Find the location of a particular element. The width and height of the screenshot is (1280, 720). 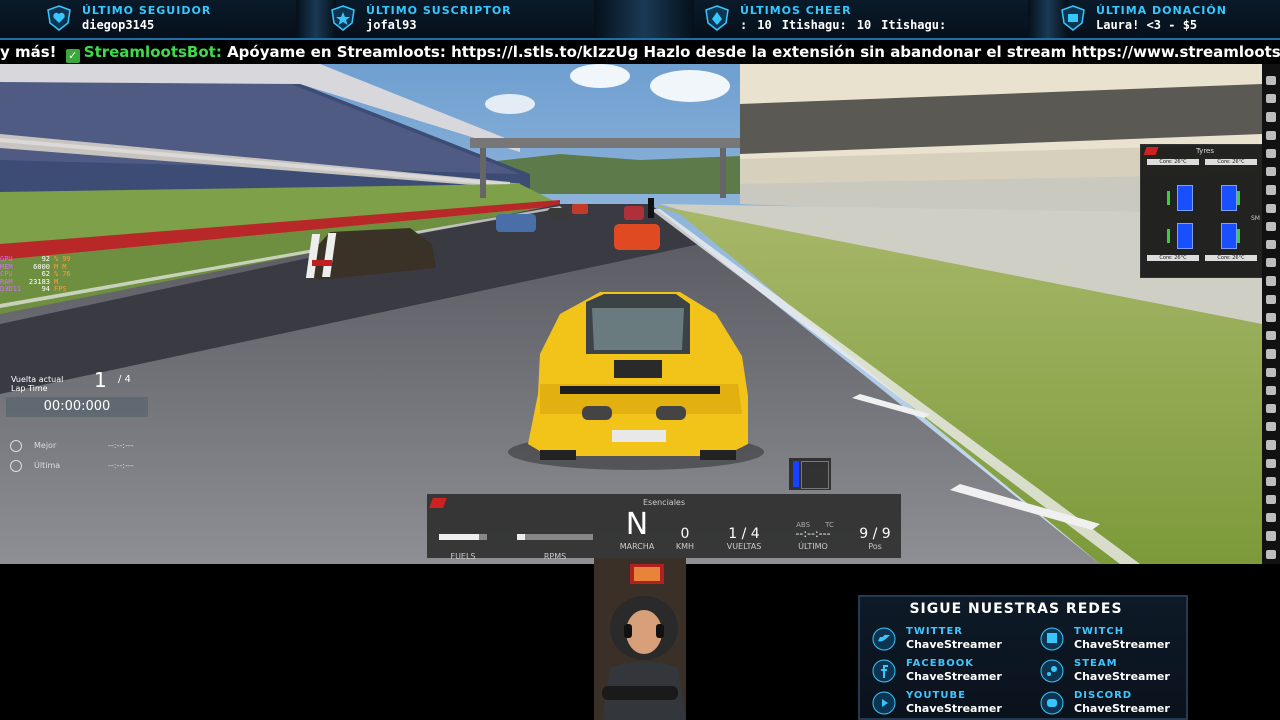

donation-label: ÚLTIMA DONACIÓN is located at coordinates (1161, 10).